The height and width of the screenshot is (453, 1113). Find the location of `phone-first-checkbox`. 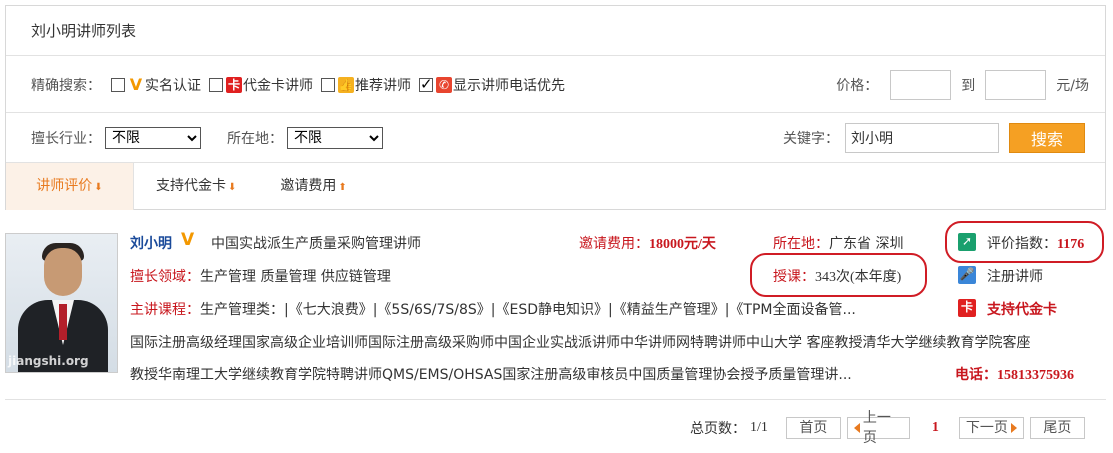

phone-first-checkbox is located at coordinates (426, 84).